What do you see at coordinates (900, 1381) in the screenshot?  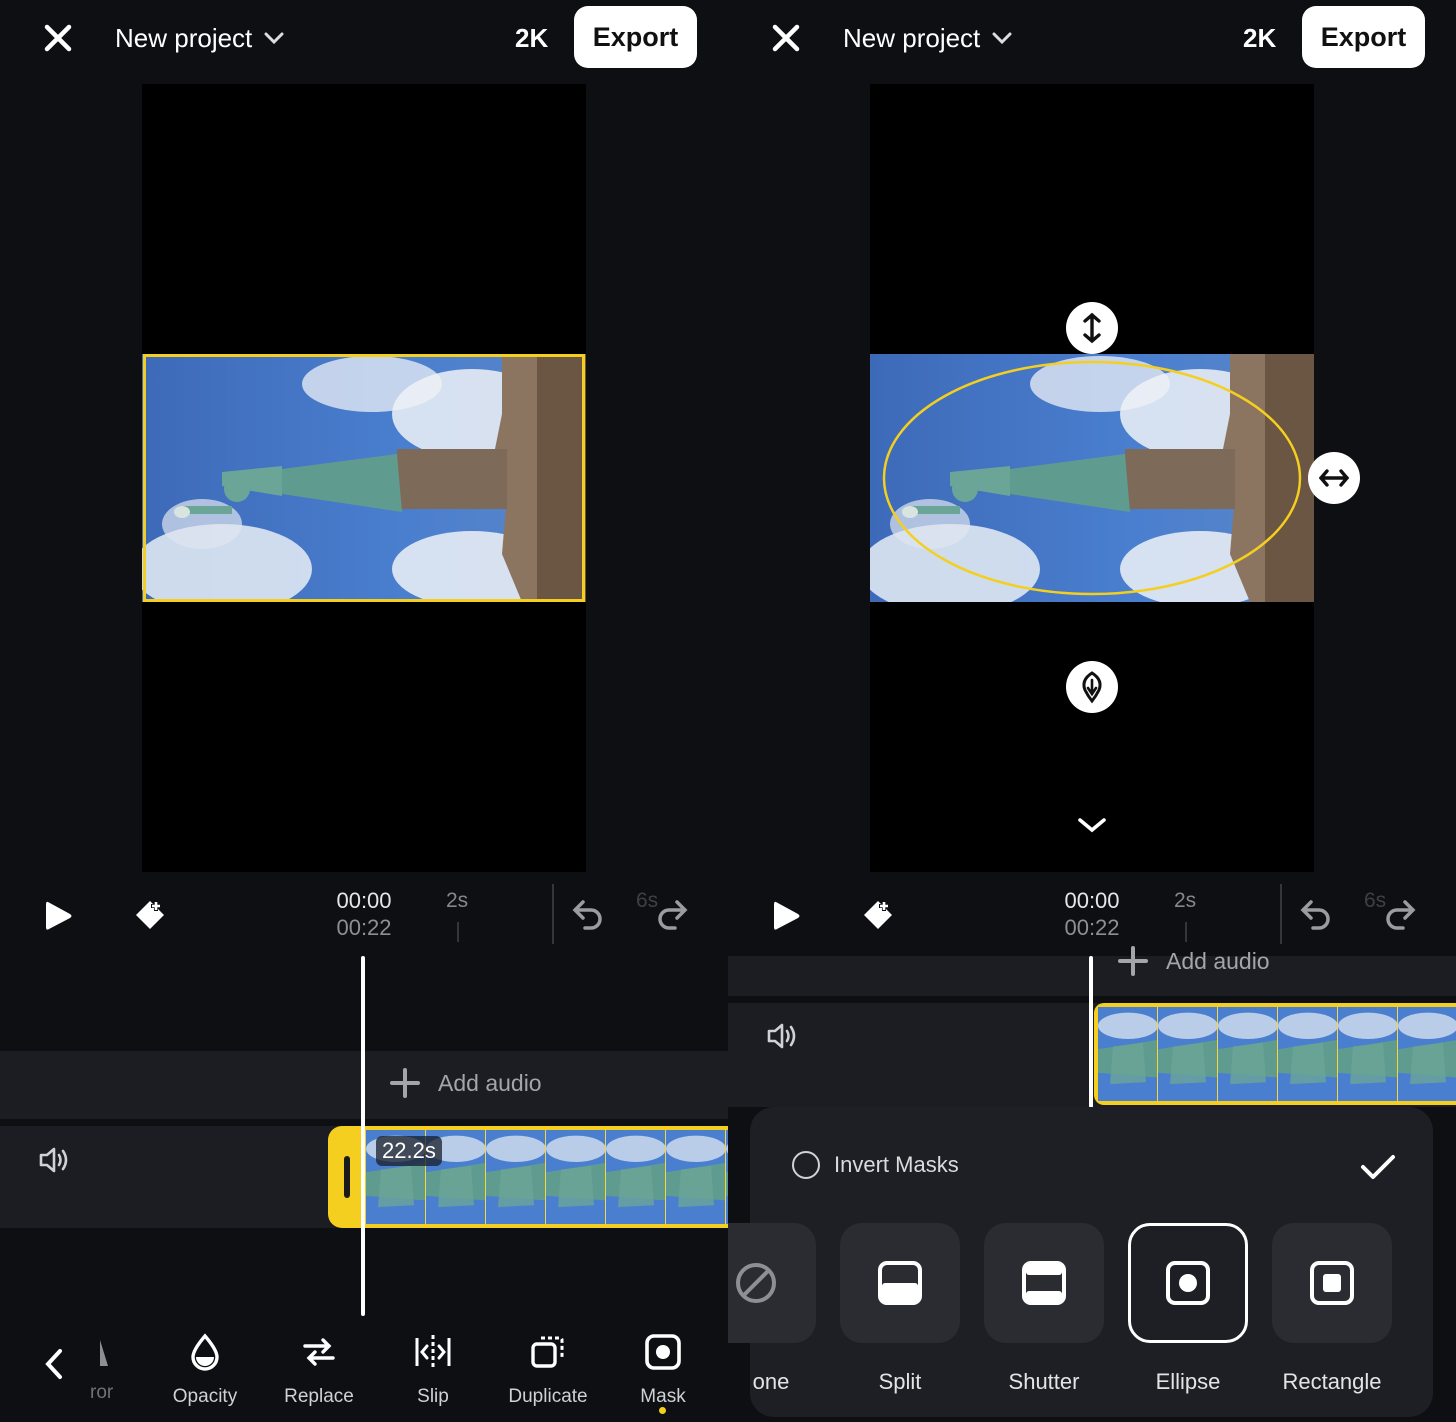 I see `mask-option-split-label: Split` at bounding box center [900, 1381].